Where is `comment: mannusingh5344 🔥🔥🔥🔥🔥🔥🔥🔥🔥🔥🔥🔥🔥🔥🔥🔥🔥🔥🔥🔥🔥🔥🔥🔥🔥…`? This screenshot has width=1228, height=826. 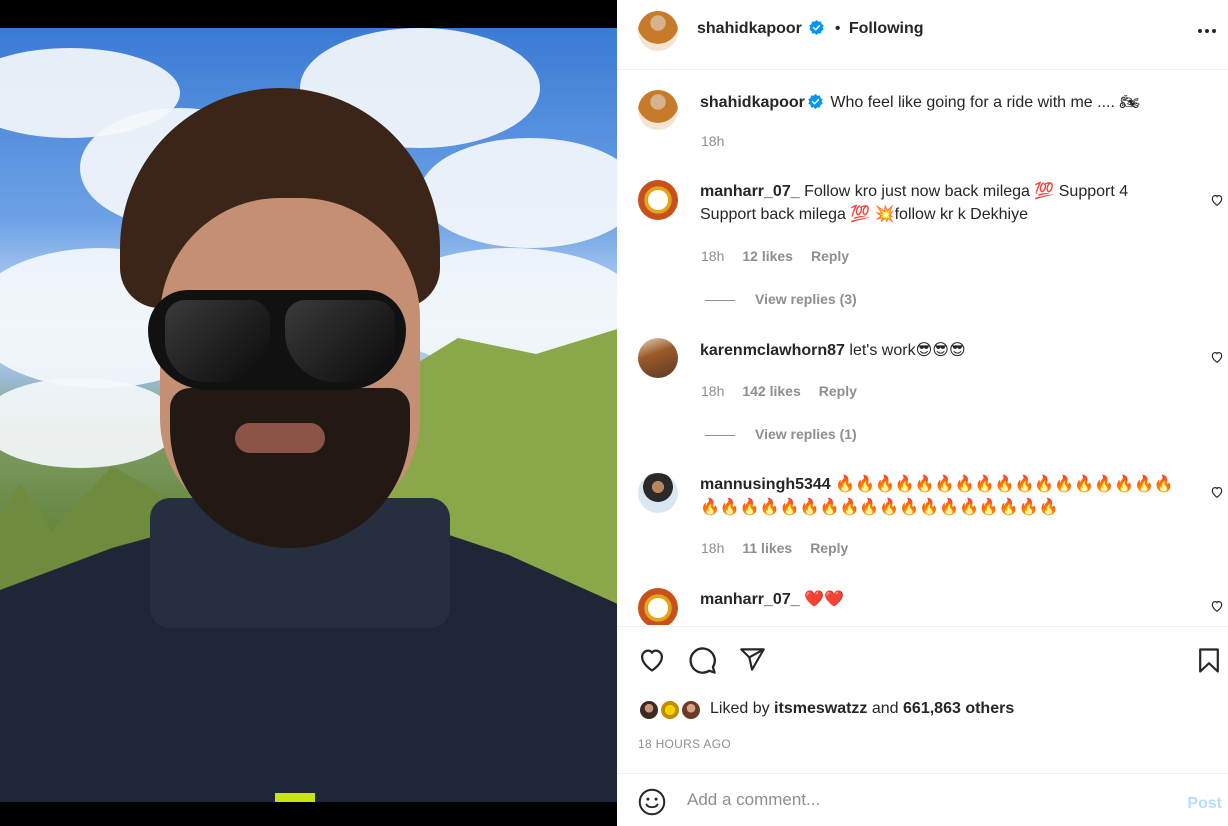 comment: mannusingh5344 🔥🔥🔥🔥🔥🔥🔥🔥🔥🔥🔥🔥🔥🔥🔥🔥🔥🔥🔥🔥🔥🔥🔥🔥🔥… is located at coordinates (945, 496).